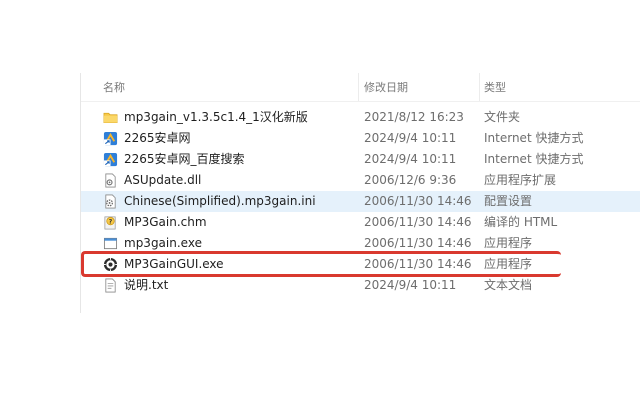 This screenshot has height=400, width=640. Describe the element at coordinates (508, 285) in the screenshot. I see `file-type: 文本文档` at that location.